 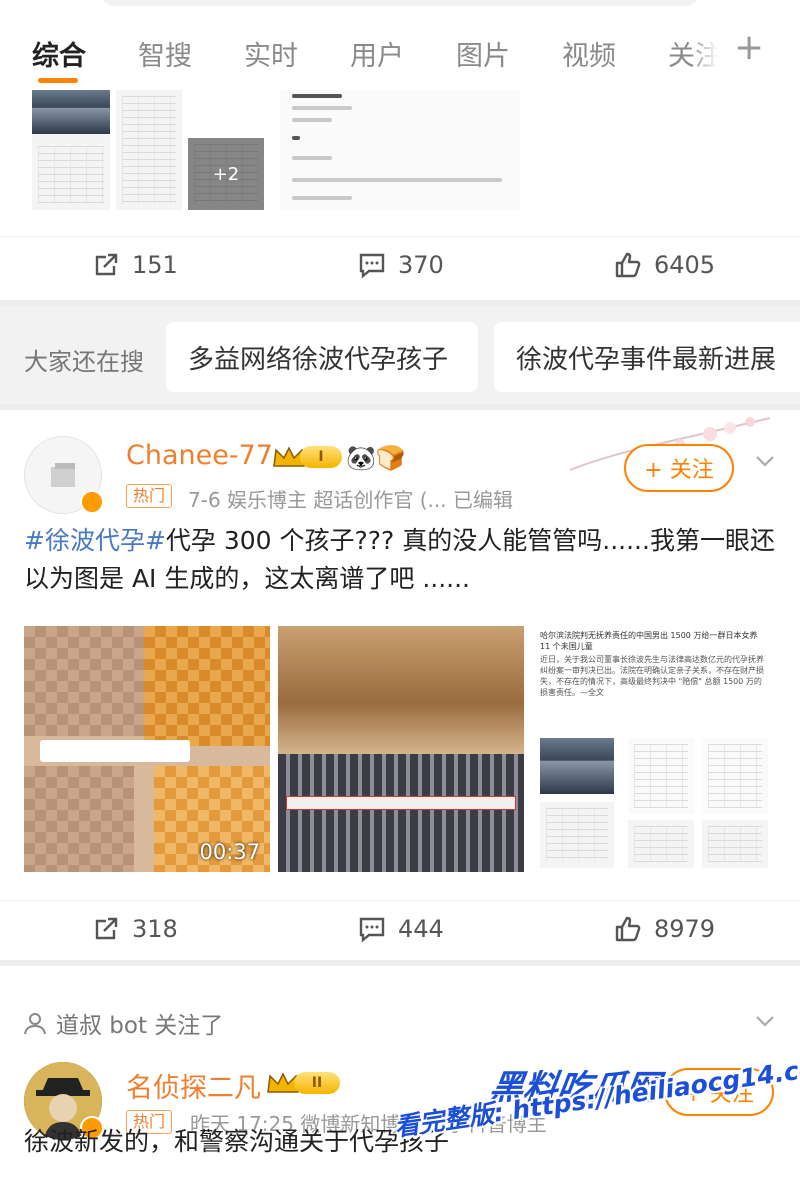 What do you see at coordinates (200, 100) in the screenshot?
I see `blank-thumb` at bounding box center [200, 100].